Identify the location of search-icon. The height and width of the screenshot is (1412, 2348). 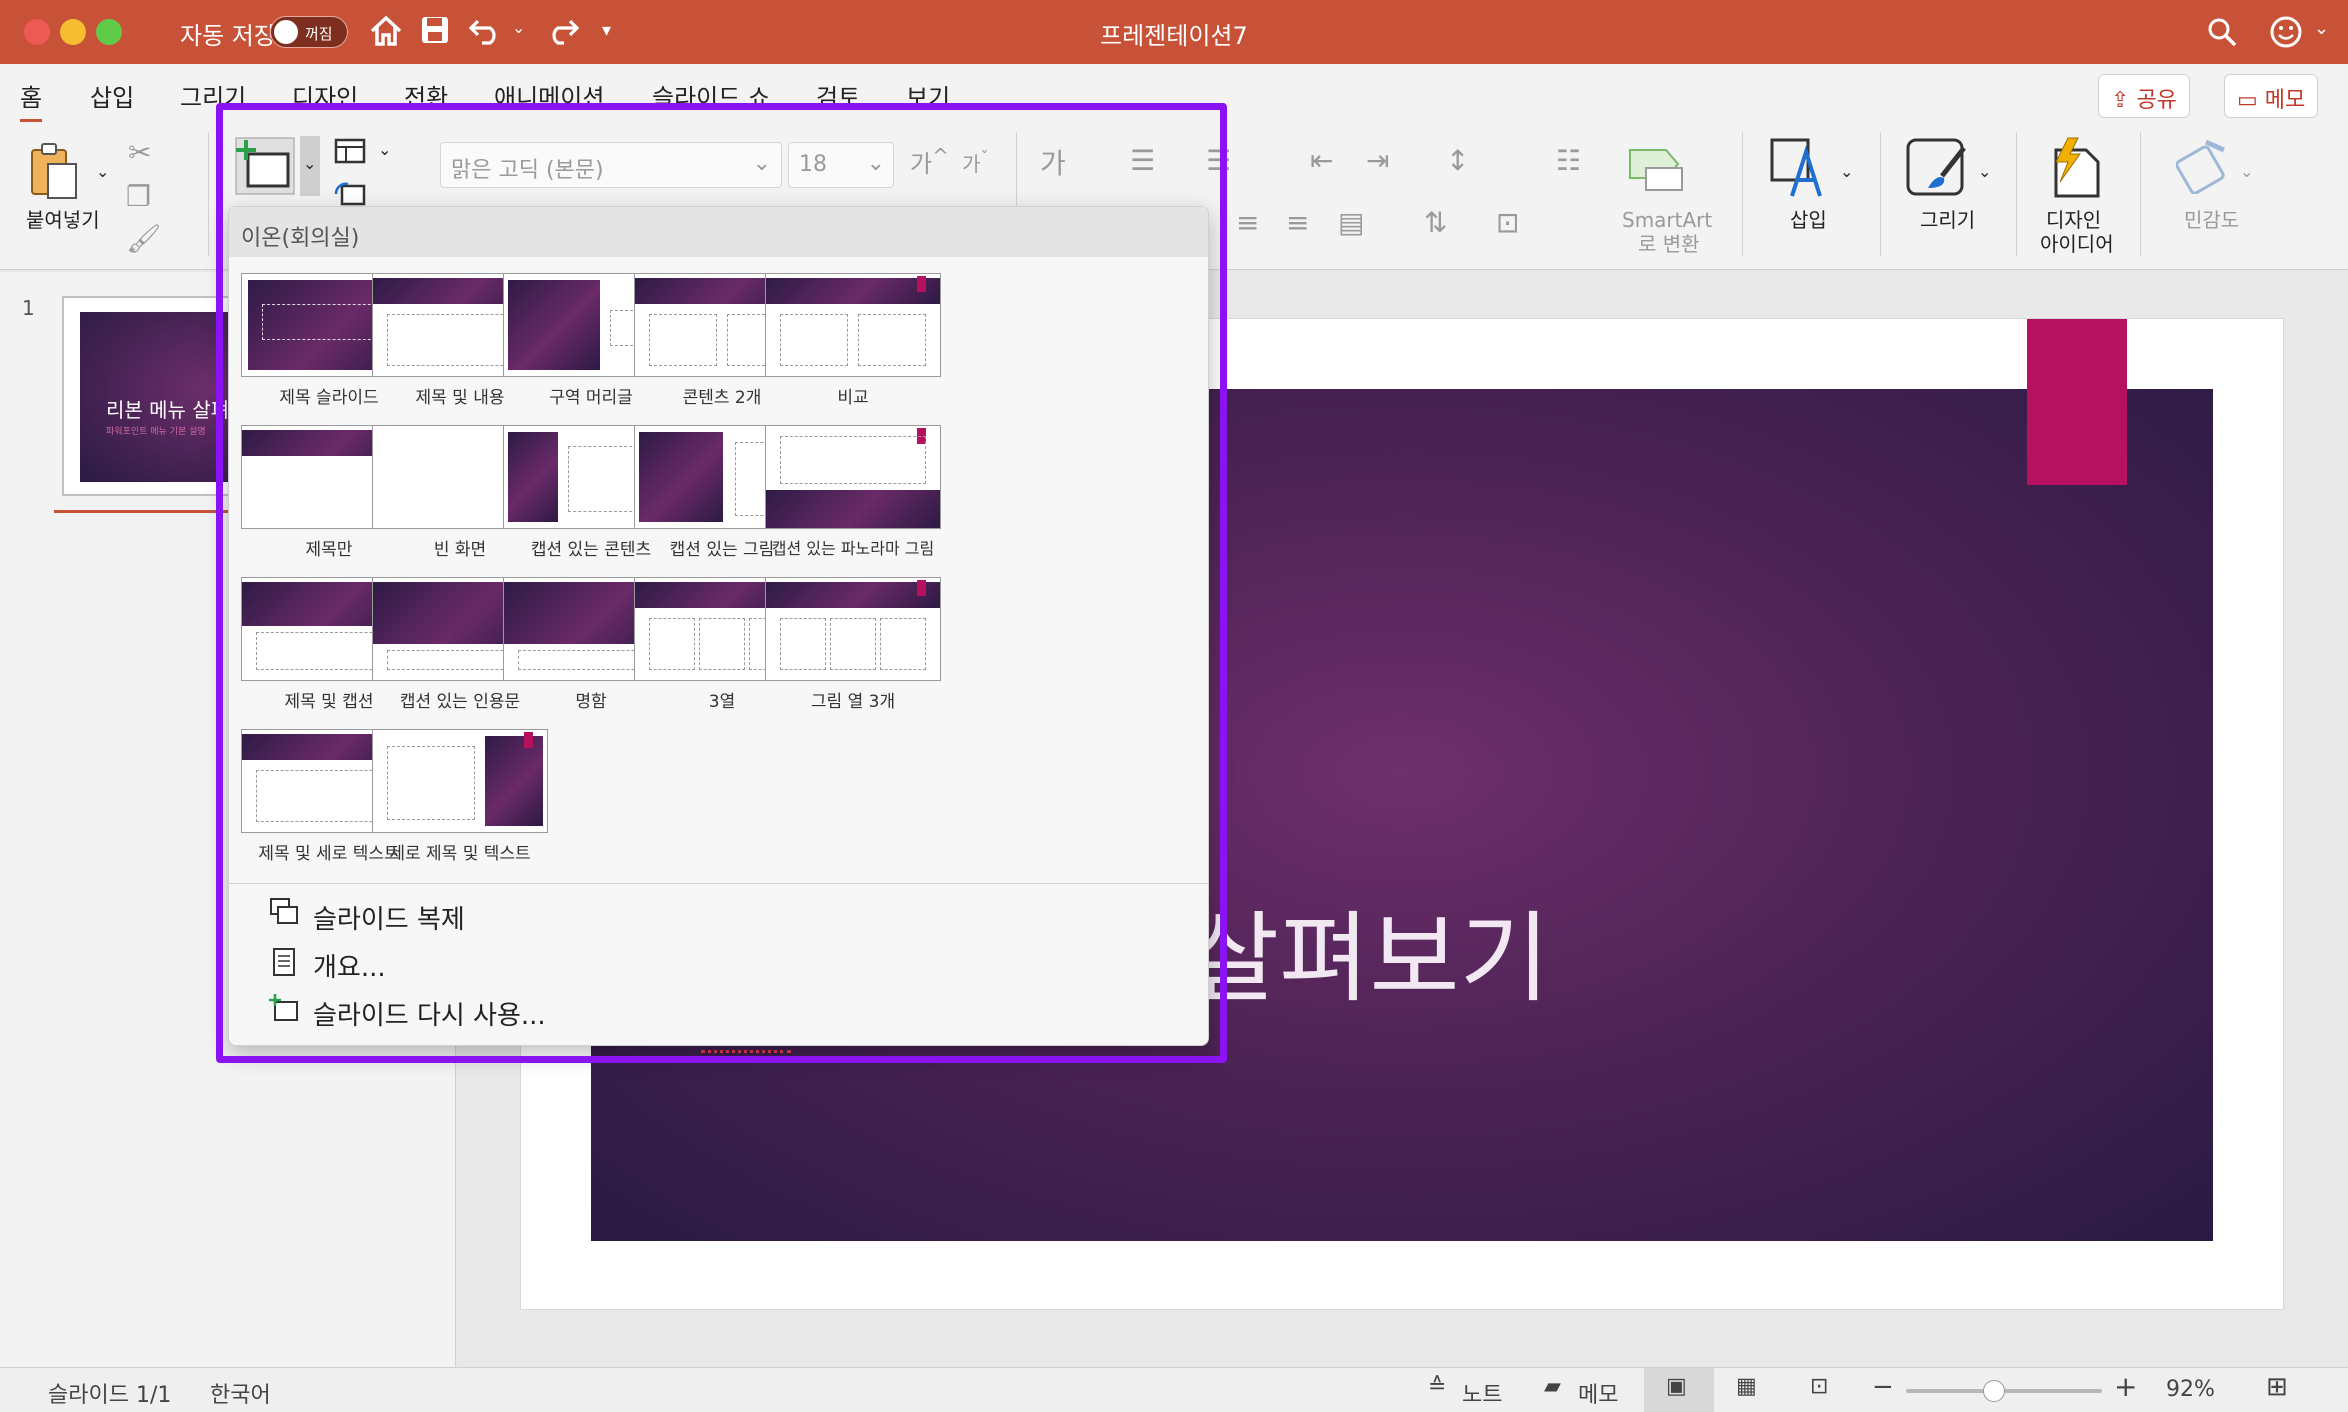
(2222, 32).